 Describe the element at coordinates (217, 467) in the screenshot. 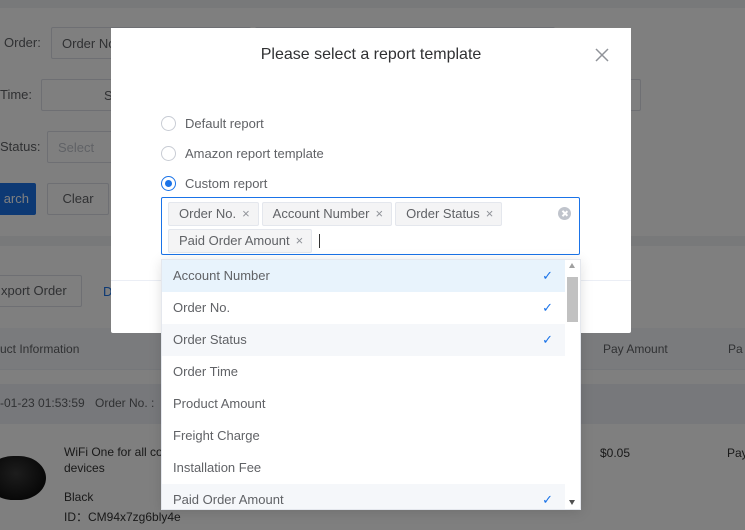

I see `option-label: Installation Fee` at that location.